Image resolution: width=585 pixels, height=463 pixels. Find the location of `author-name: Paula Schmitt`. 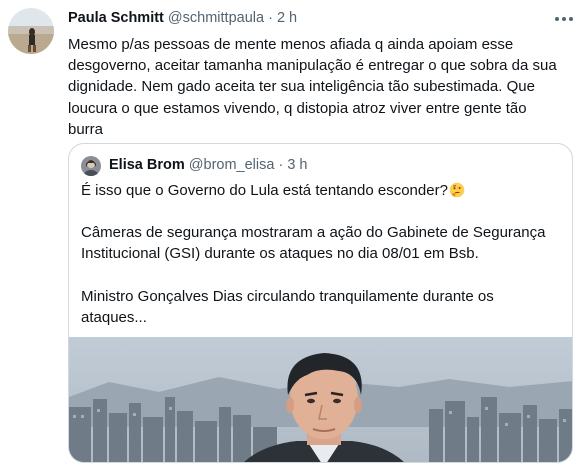

author-name: Paula Schmitt is located at coordinates (116, 18).